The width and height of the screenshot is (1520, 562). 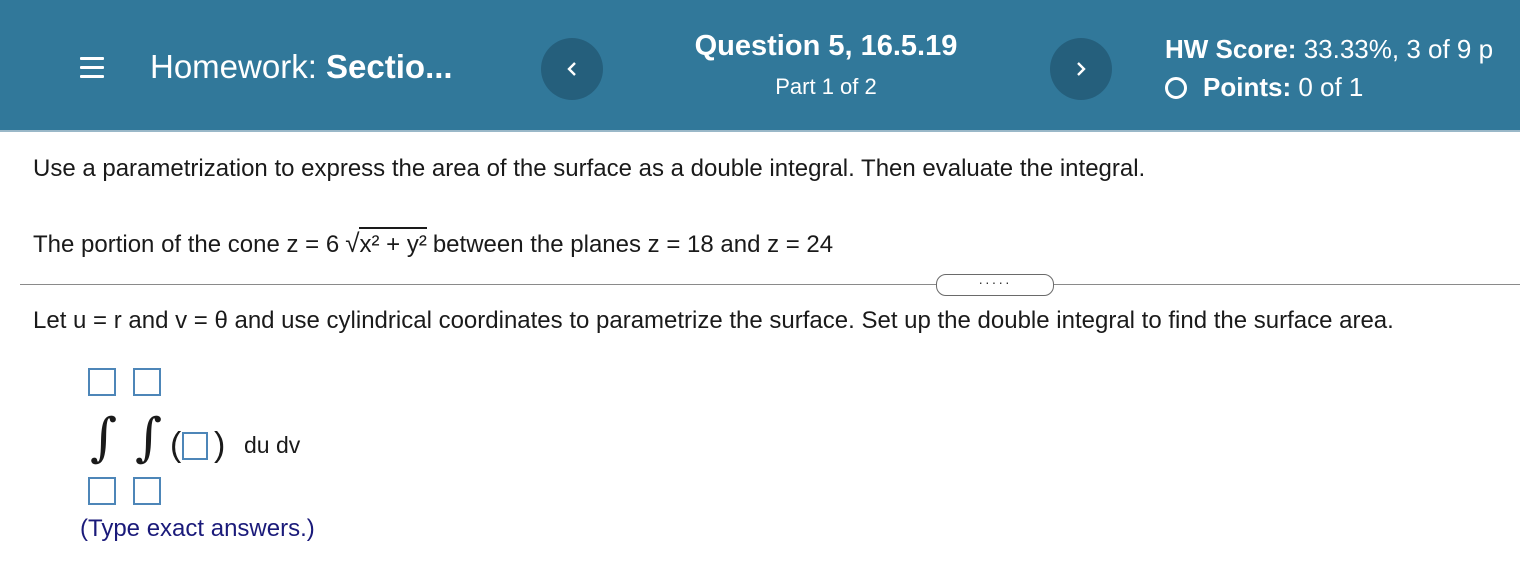 I want to click on radical-sign-icon: √, so click(x=352, y=243).